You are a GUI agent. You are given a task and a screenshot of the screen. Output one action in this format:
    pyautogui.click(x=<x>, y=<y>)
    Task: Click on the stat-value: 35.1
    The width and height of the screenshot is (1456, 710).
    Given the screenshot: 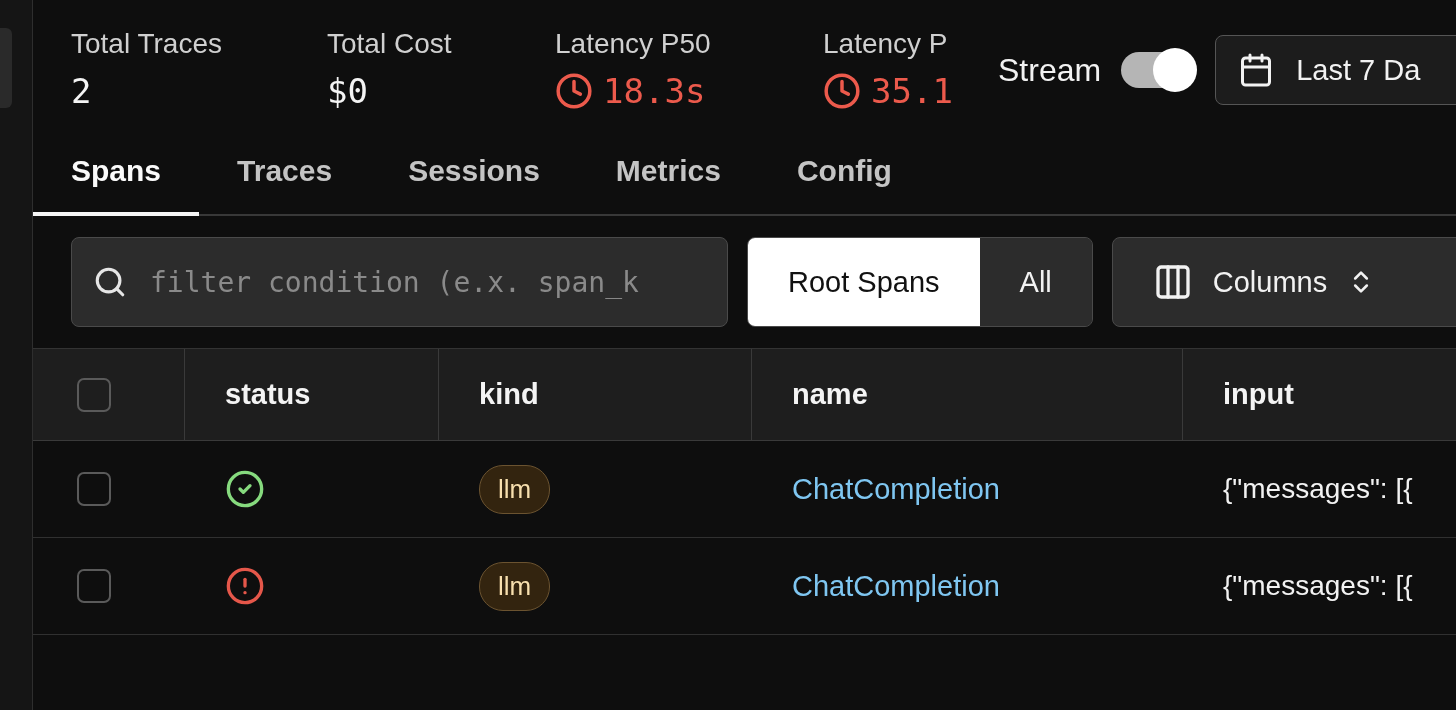 What is the action you would take?
    pyautogui.click(x=912, y=91)
    